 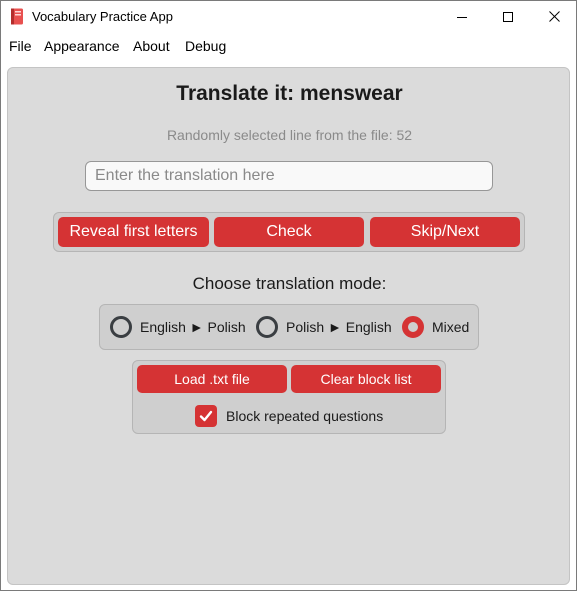 I want to click on maximize-button, so click(x=508, y=16).